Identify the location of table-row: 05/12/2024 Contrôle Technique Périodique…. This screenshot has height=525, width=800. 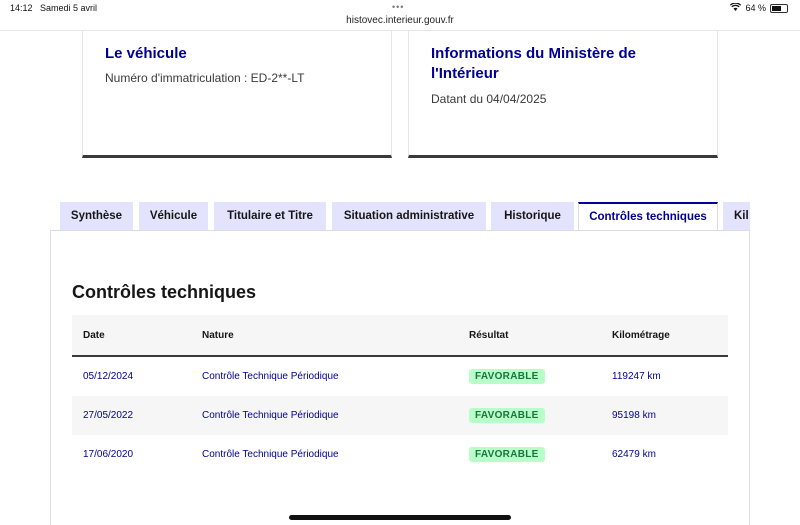
(400, 376).